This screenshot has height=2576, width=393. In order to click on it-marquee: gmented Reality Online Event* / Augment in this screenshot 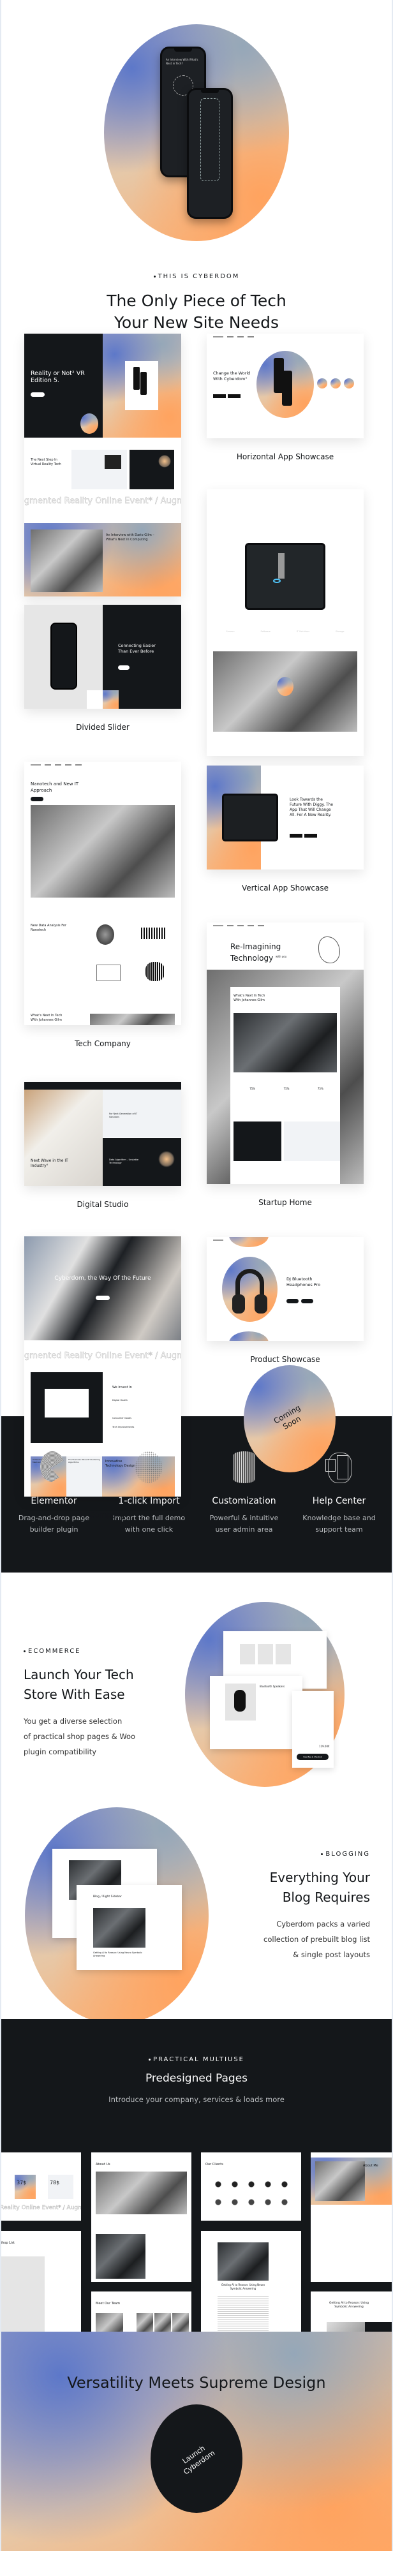, I will do `click(102, 1356)`.